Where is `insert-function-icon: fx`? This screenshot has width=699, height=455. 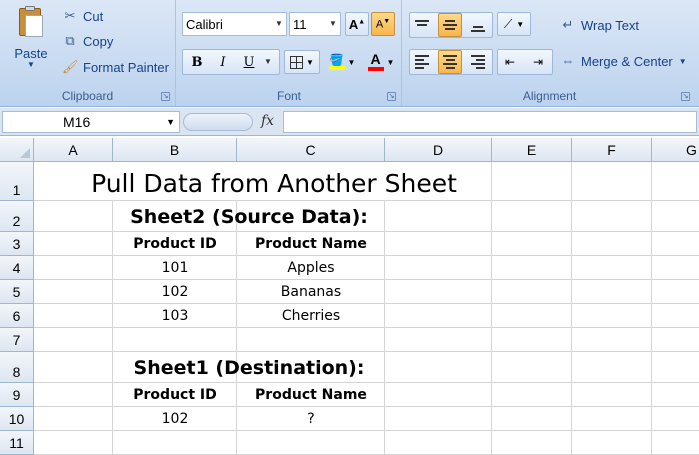 insert-function-icon: fx is located at coordinates (267, 121).